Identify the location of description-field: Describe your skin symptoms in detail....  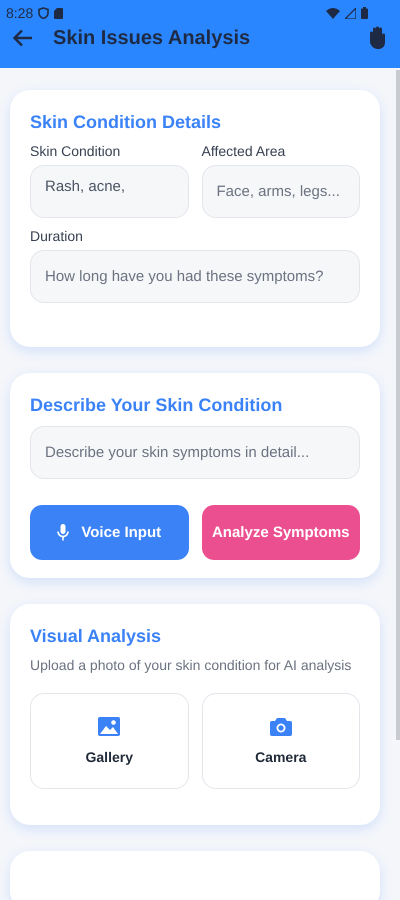
(195, 452).